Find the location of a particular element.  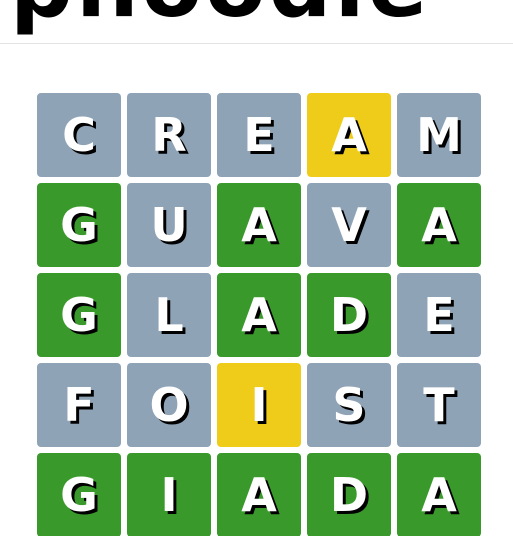

tile-r4-c5-absent: T is located at coordinates (439, 405).